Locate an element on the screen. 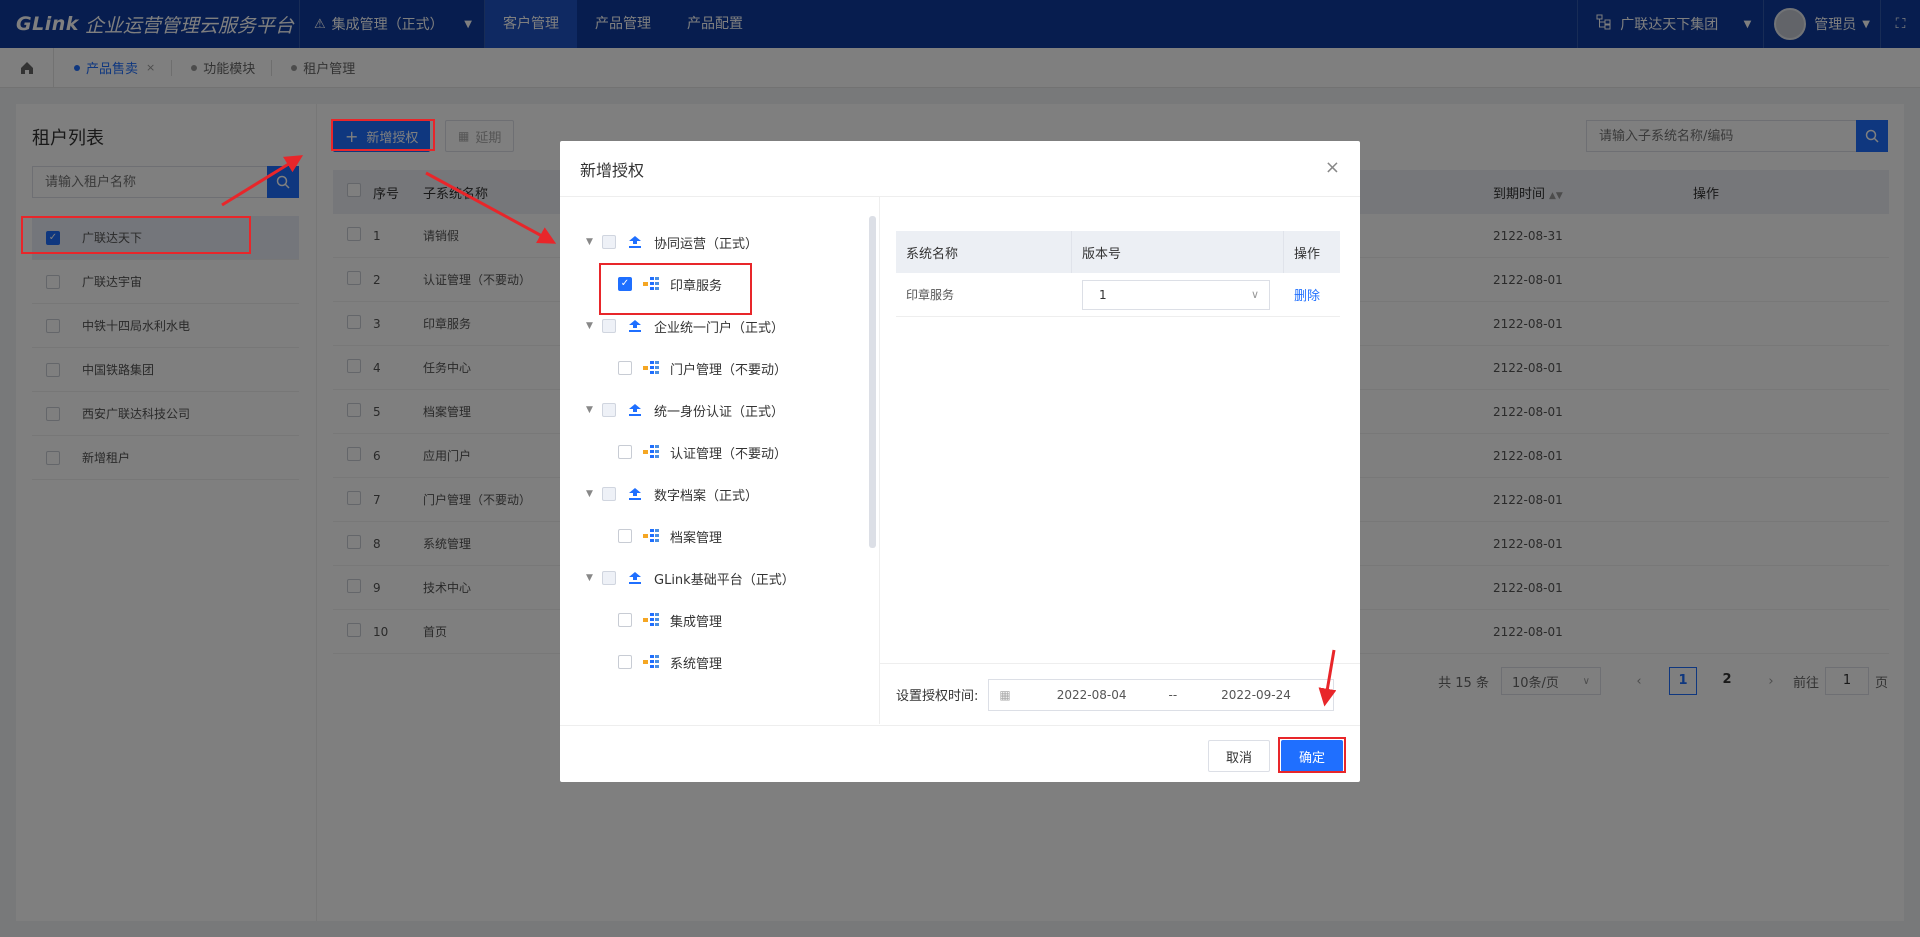 The image size is (1920, 937). auth-time-row: 设置授权时间: ▦ 2022-08-04 -- 2022-09-24 is located at coordinates (1120, 694).